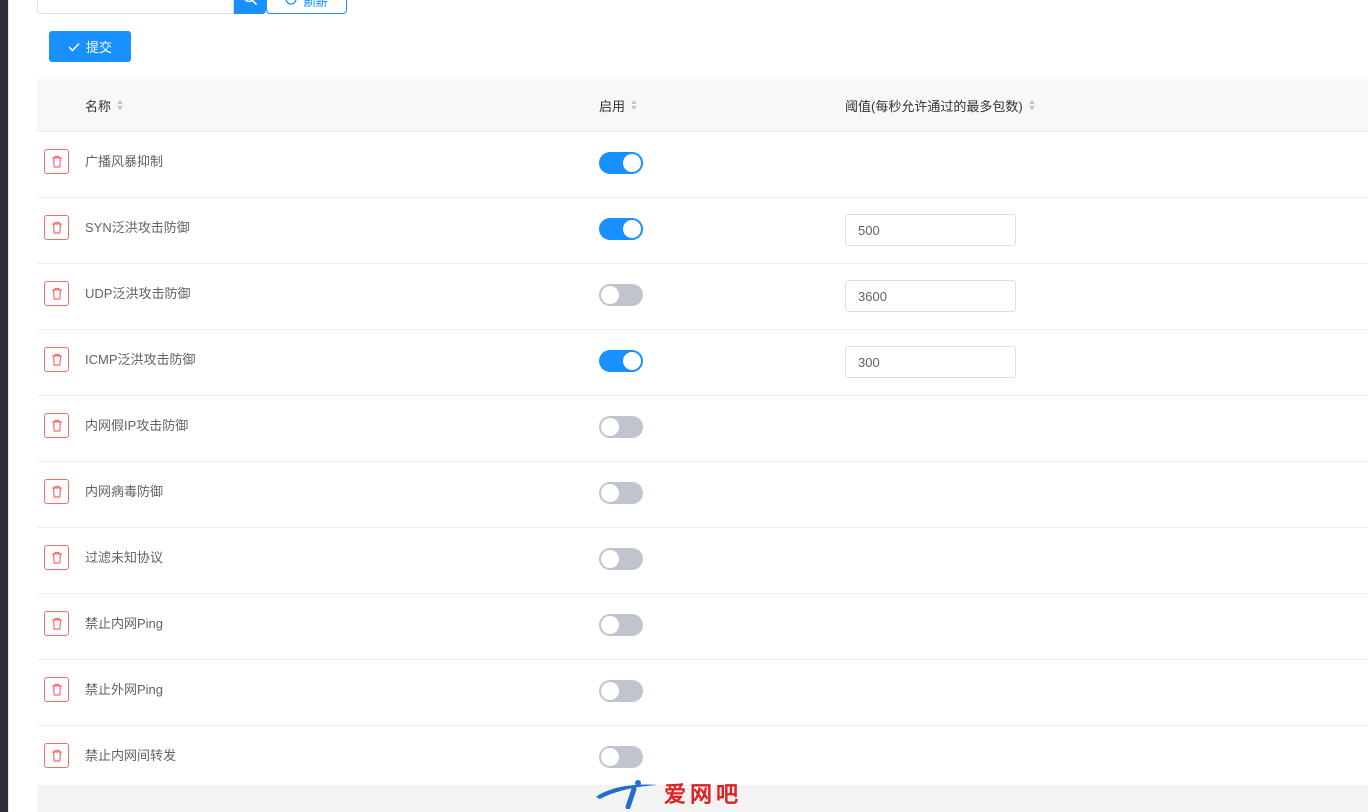  Describe the element at coordinates (703, 794) in the screenshot. I see `watermark-text: 爱网吧` at that location.